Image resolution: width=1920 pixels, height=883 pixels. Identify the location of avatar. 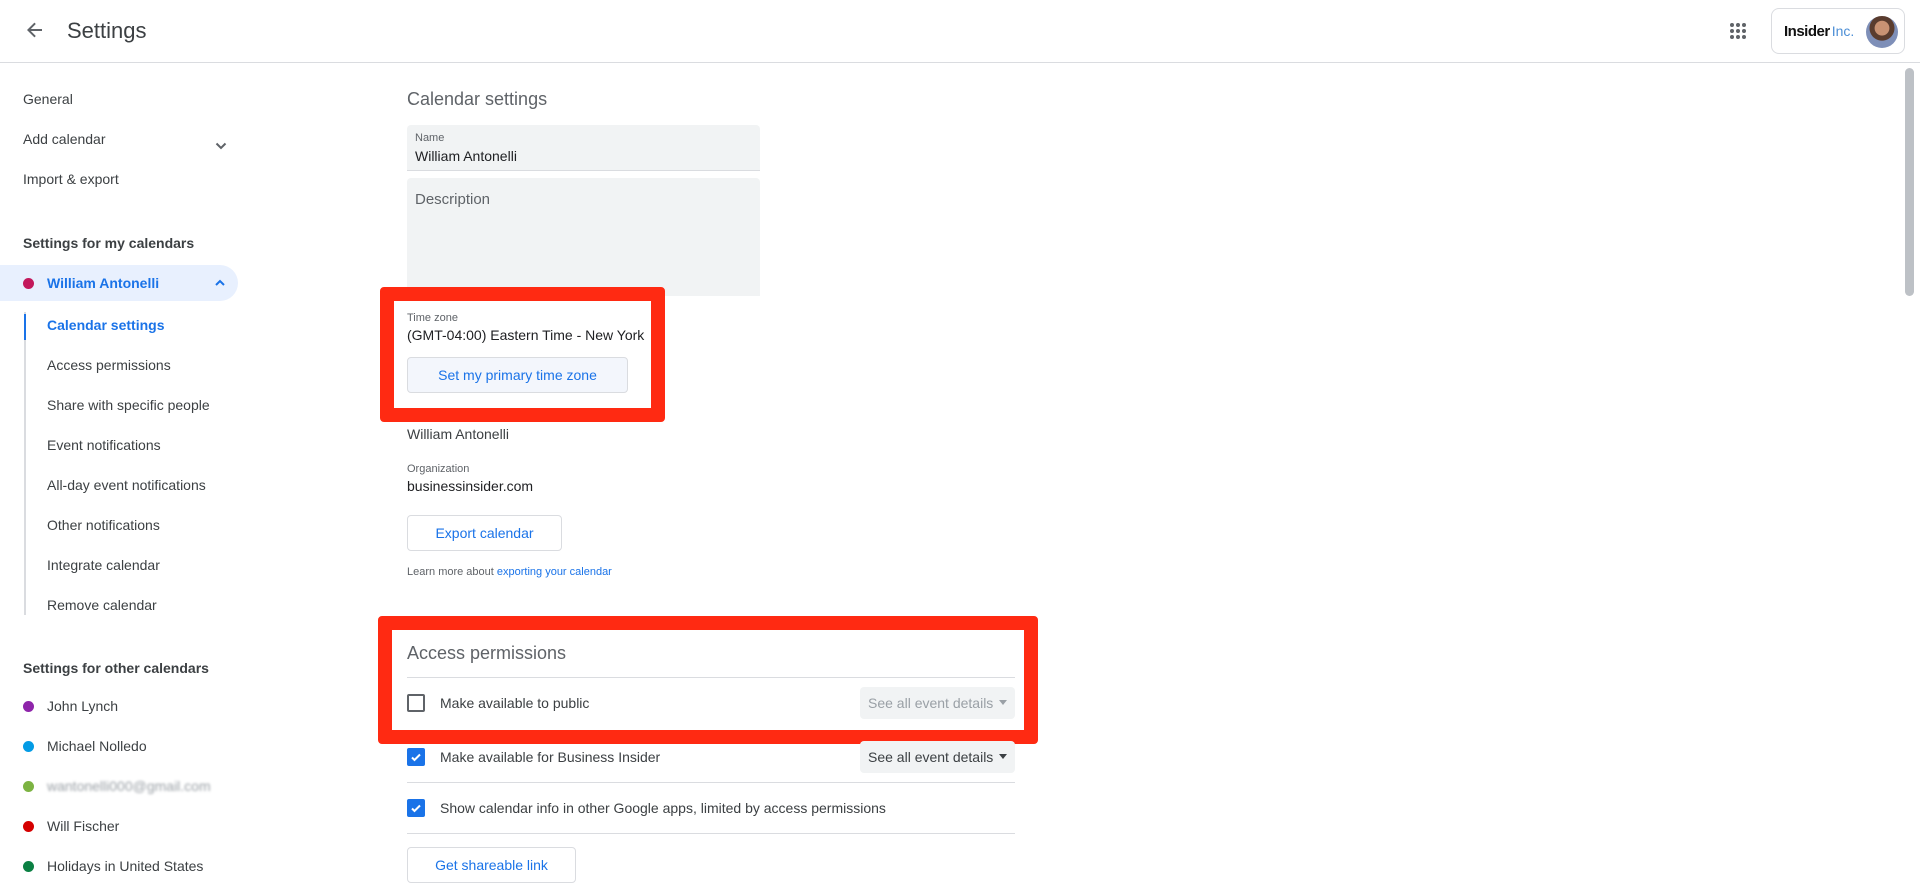
(1882, 32).